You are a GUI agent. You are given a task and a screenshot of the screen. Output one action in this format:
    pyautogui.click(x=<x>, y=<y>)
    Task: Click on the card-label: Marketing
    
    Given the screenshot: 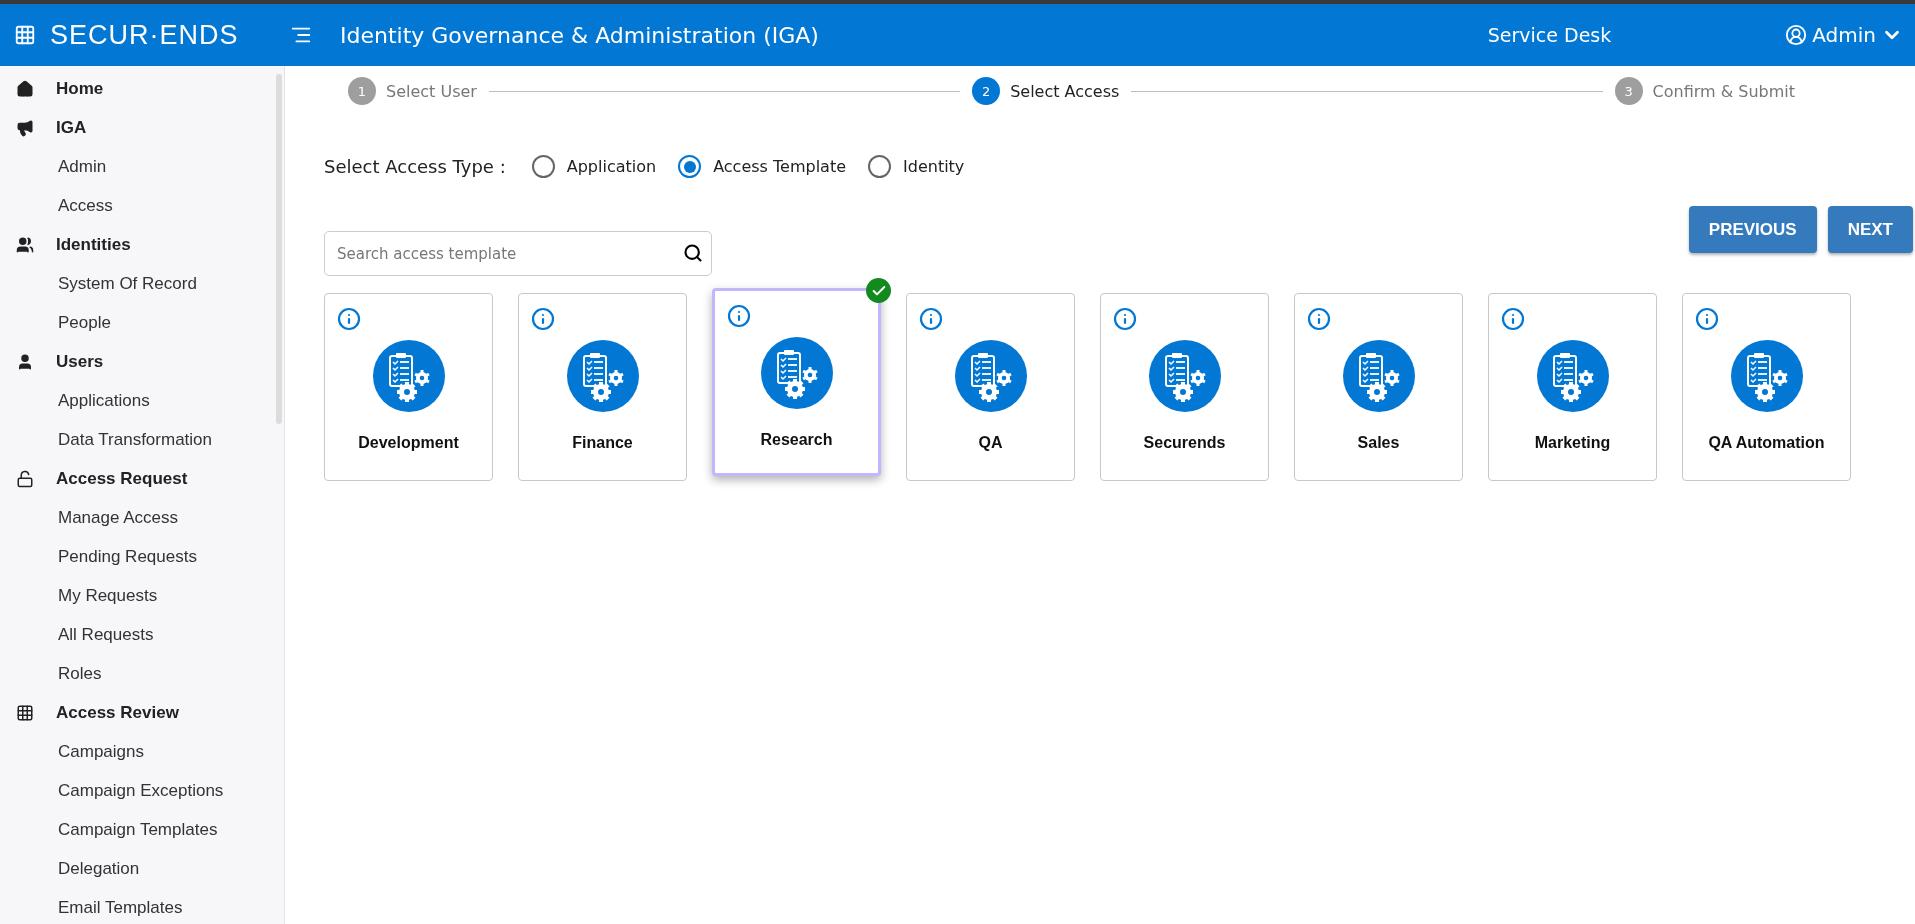 What is the action you would take?
    pyautogui.click(x=1572, y=443)
    